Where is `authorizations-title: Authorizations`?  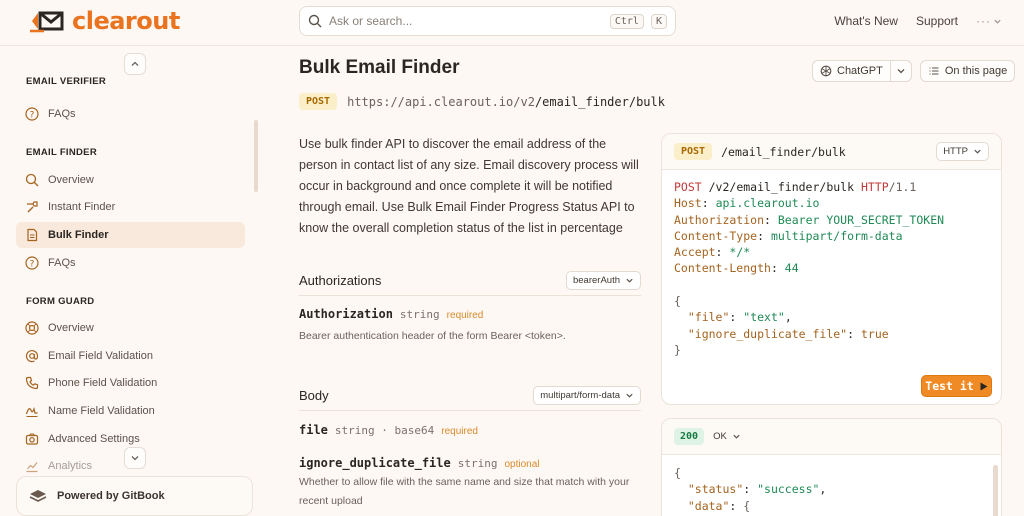 authorizations-title: Authorizations is located at coordinates (340, 280).